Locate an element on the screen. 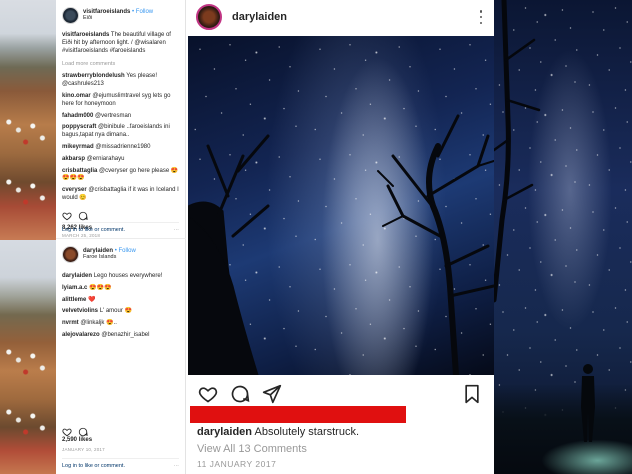  comment-user: crisbattaglia is located at coordinates (79, 171).